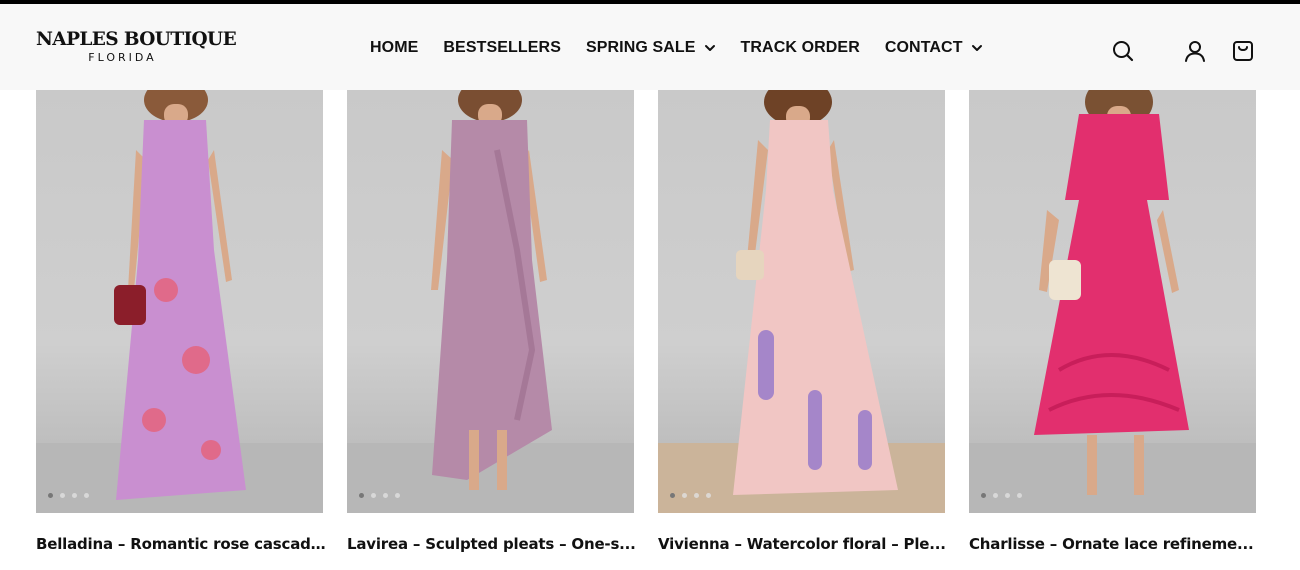 The height and width of the screenshot is (570, 1300). I want to click on nav-item-spring-sale: SPRING SALE, so click(651, 48).